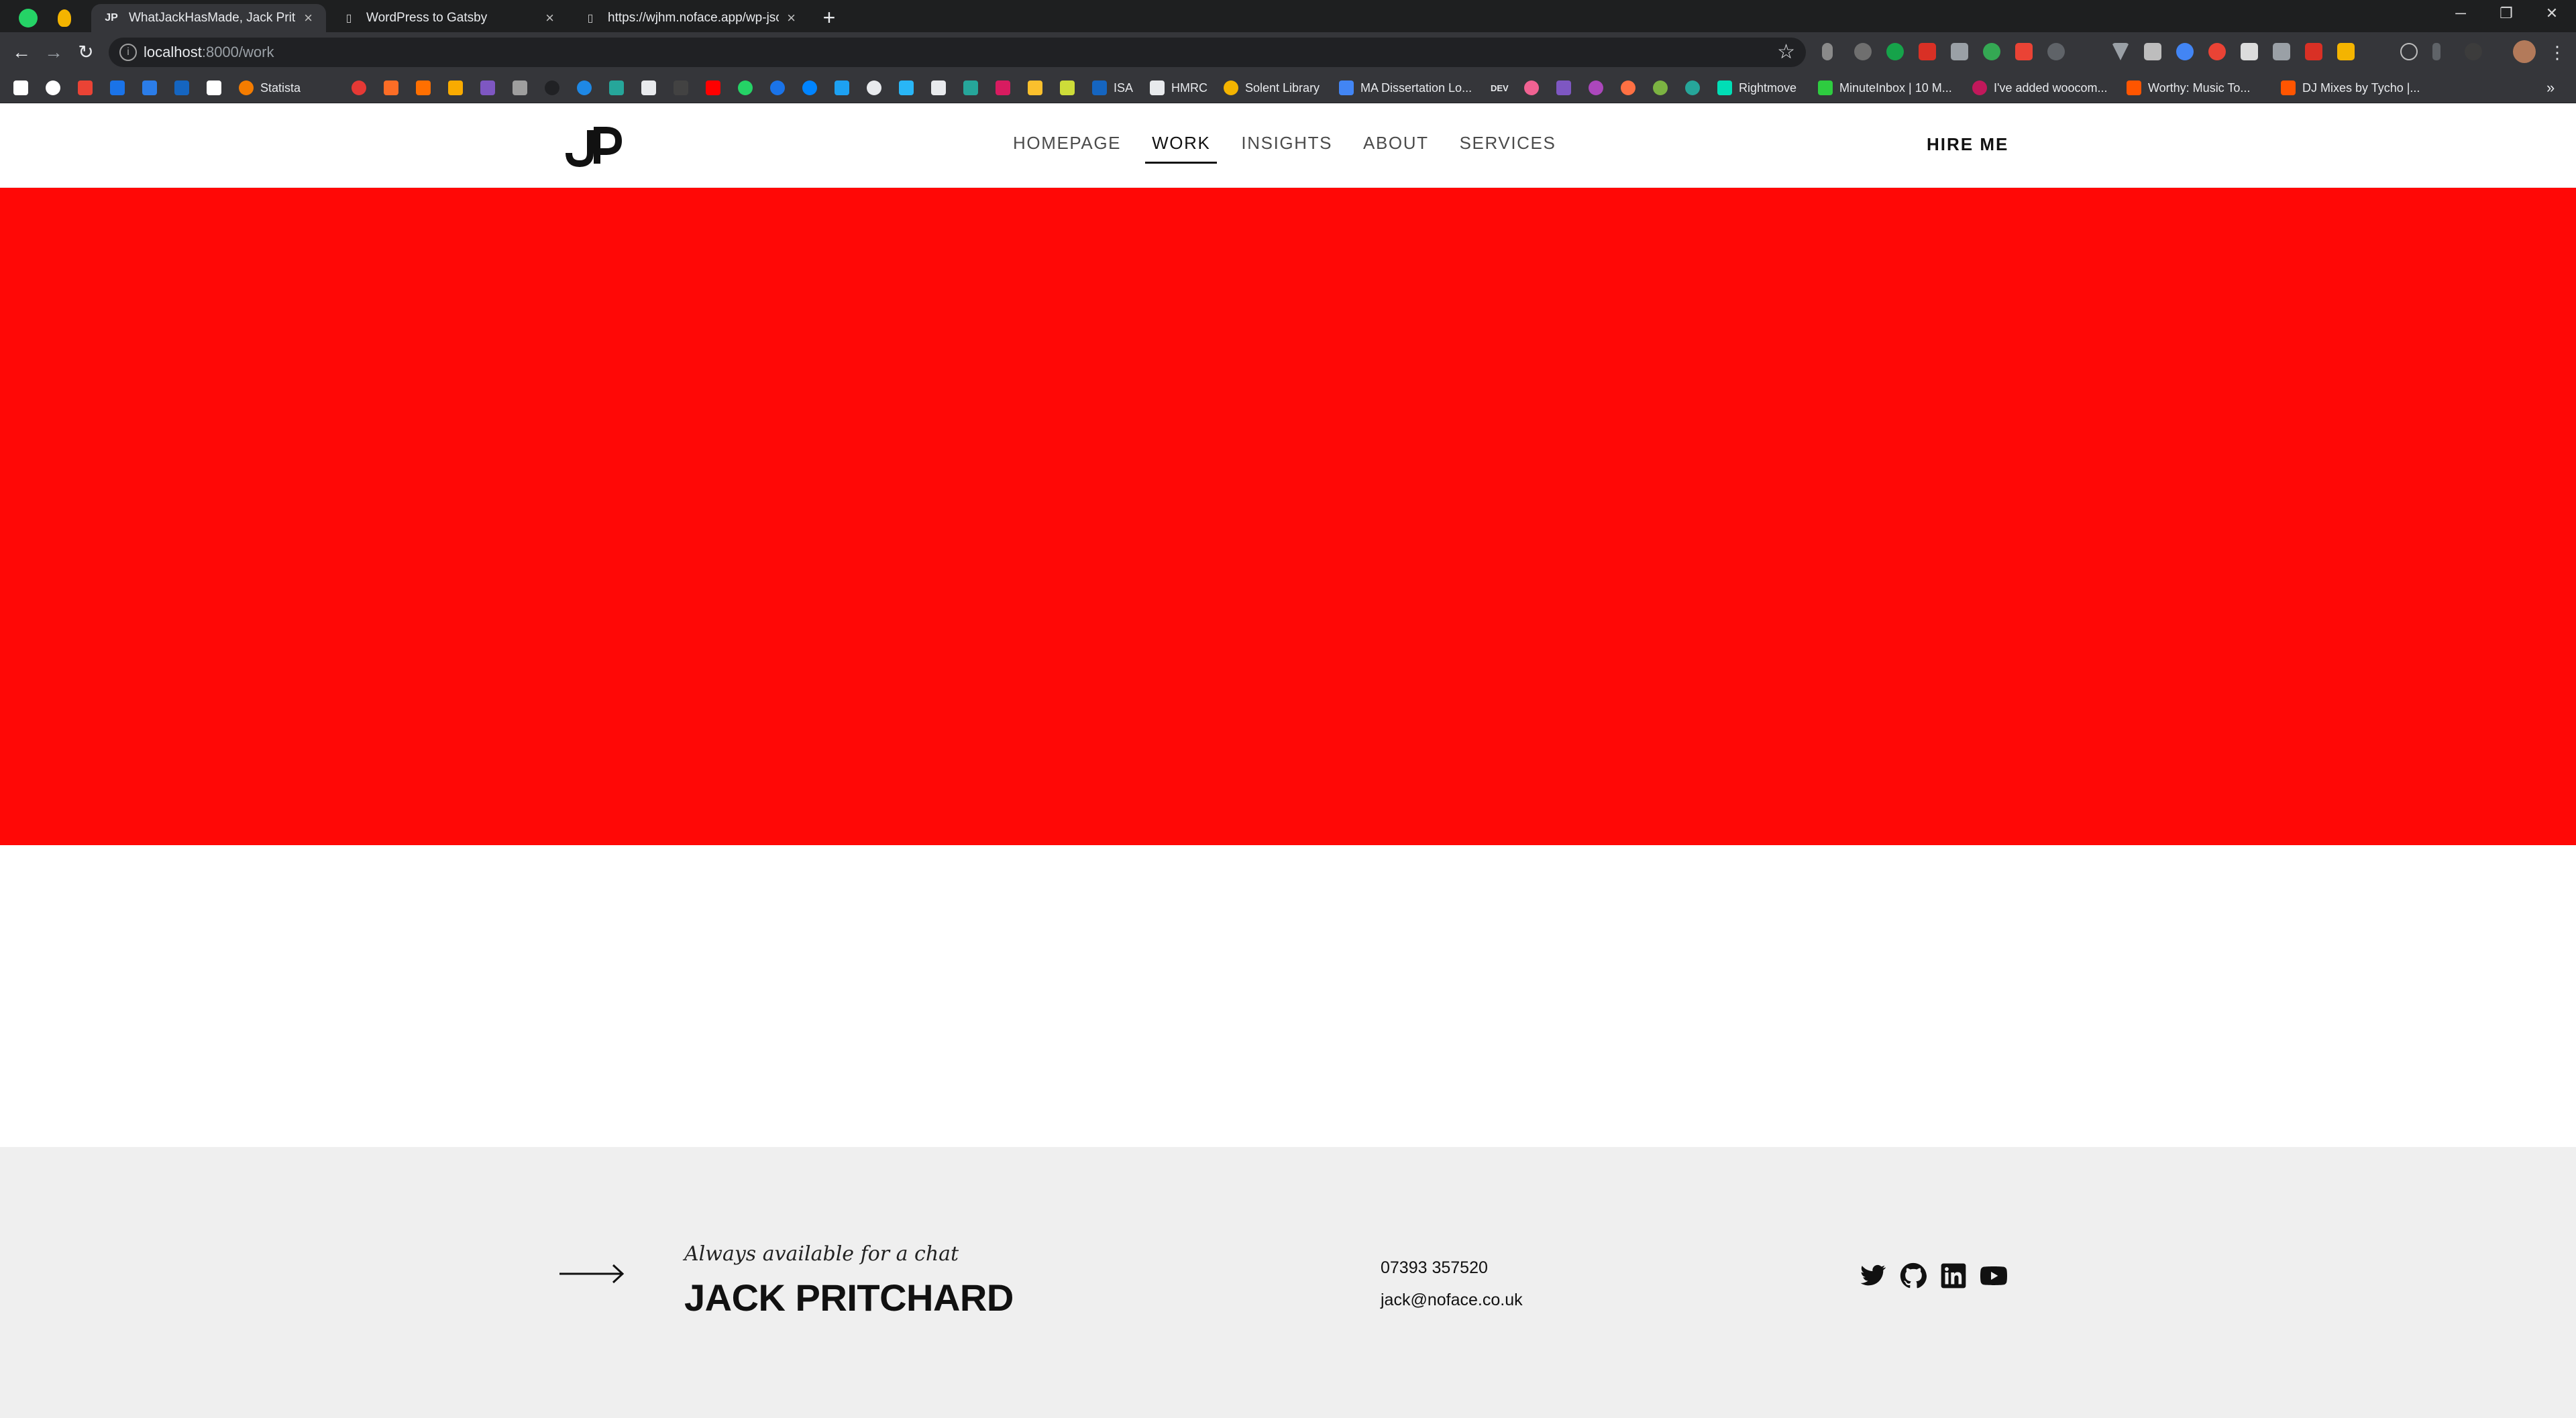  I want to click on nav-insights: INSIGHTS, so click(1286, 147).